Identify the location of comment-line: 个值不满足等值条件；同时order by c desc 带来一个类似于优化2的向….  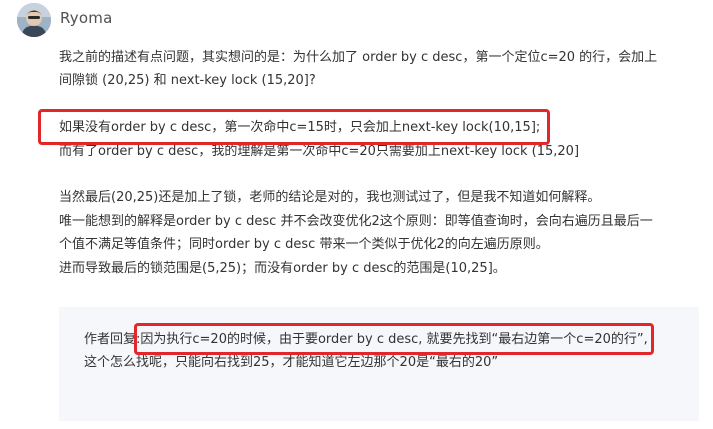
(304, 245).